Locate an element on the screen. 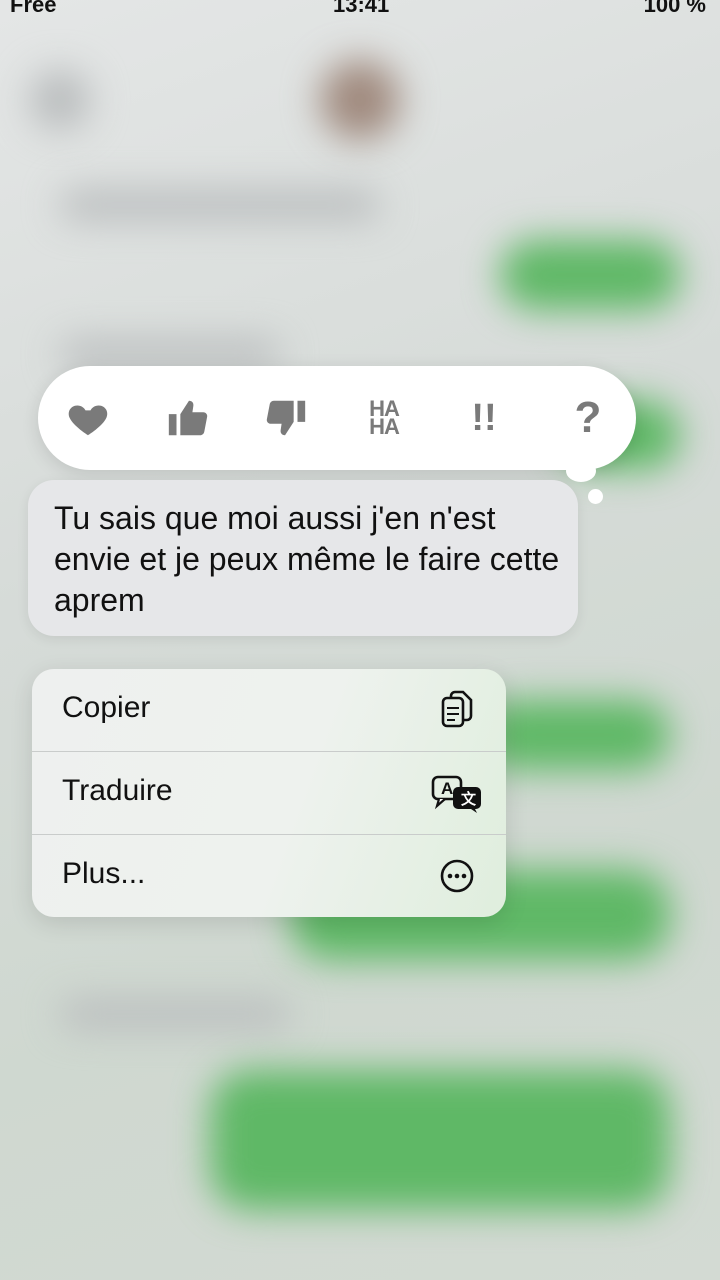 Image resolution: width=720 pixels, height=1280 pixels. thumbs-up-icon is located at coordinates (188, 418).